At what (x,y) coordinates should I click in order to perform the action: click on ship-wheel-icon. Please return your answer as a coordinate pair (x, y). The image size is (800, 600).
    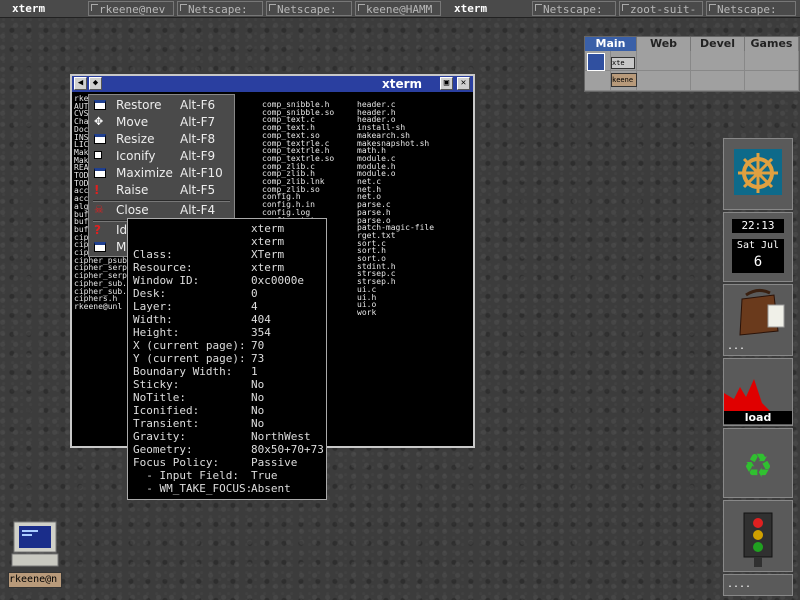
    Looking at the image, I should click on (758, 172).